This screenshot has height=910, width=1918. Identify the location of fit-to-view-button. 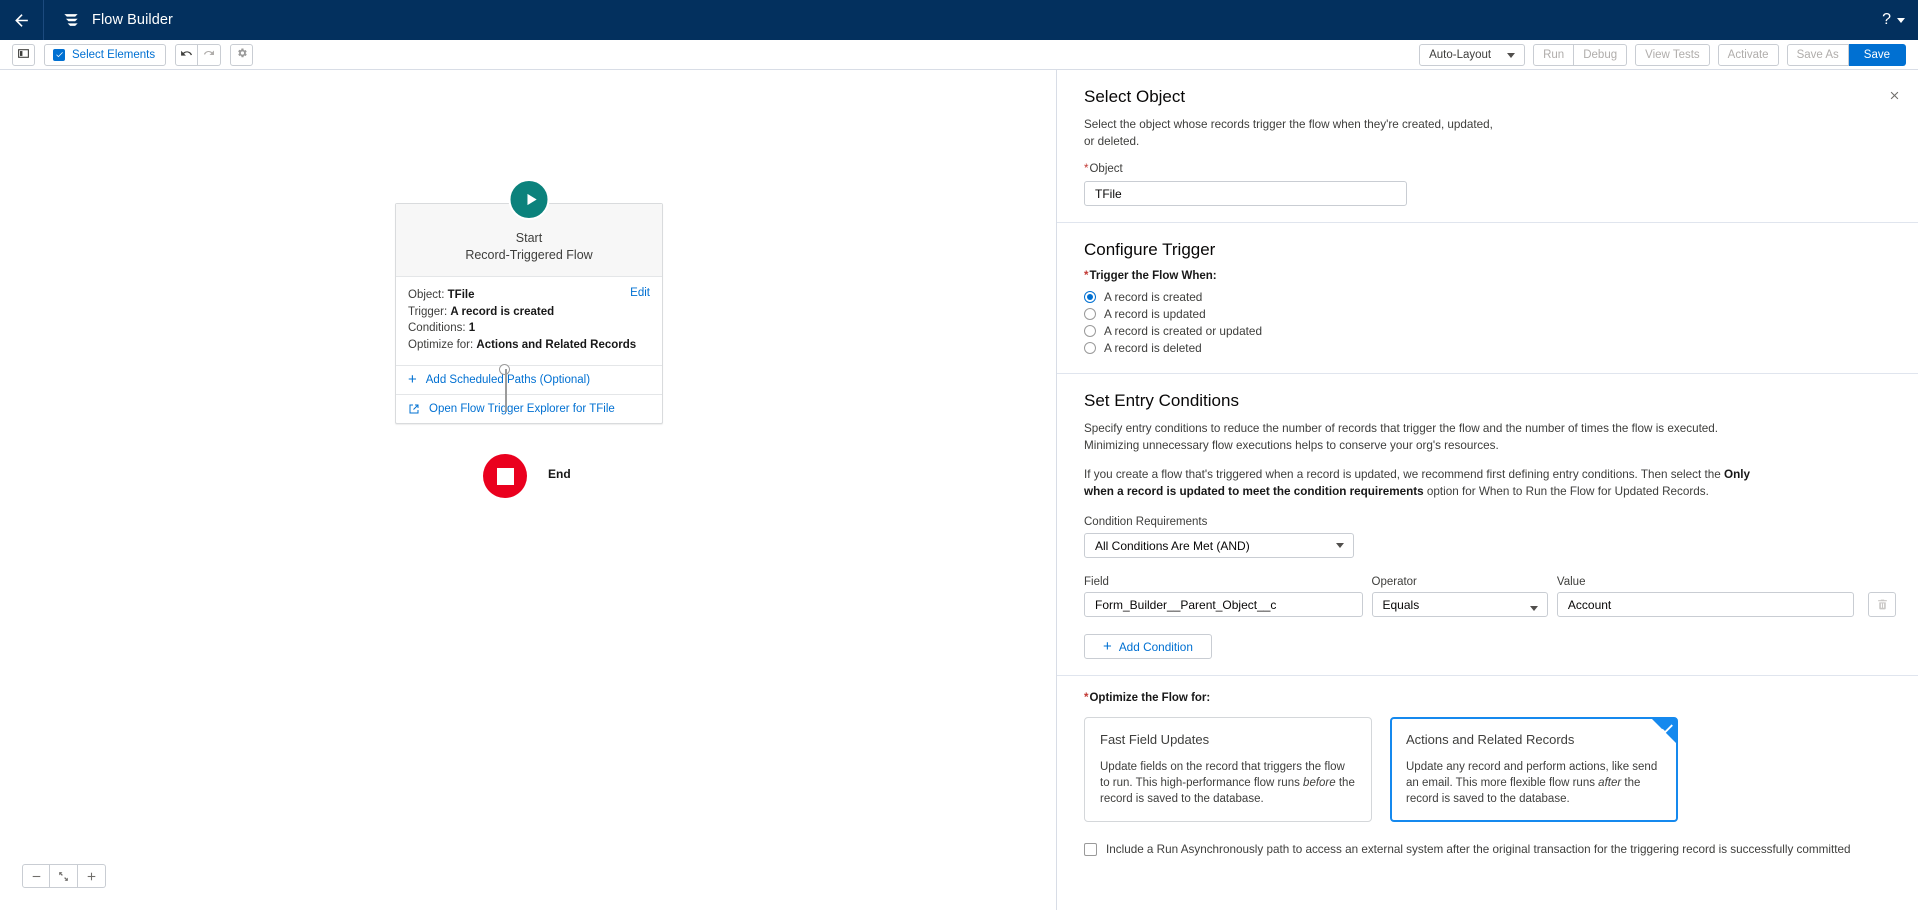
(64, 876).